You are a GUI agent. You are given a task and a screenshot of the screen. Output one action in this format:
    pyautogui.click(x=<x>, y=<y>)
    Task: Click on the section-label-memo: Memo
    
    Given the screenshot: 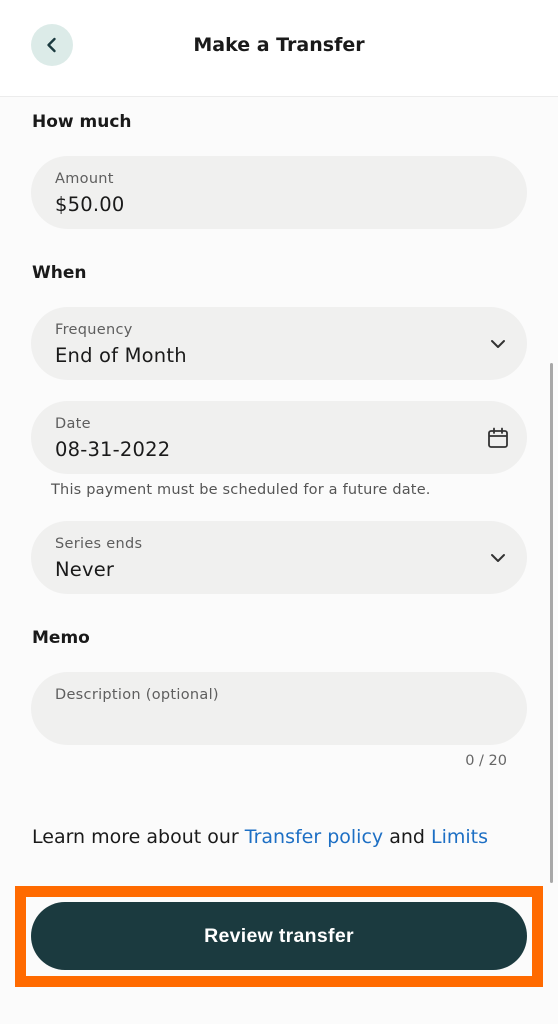 What is the action you would take?
    pyautogui.click(x=61, y=638)
    